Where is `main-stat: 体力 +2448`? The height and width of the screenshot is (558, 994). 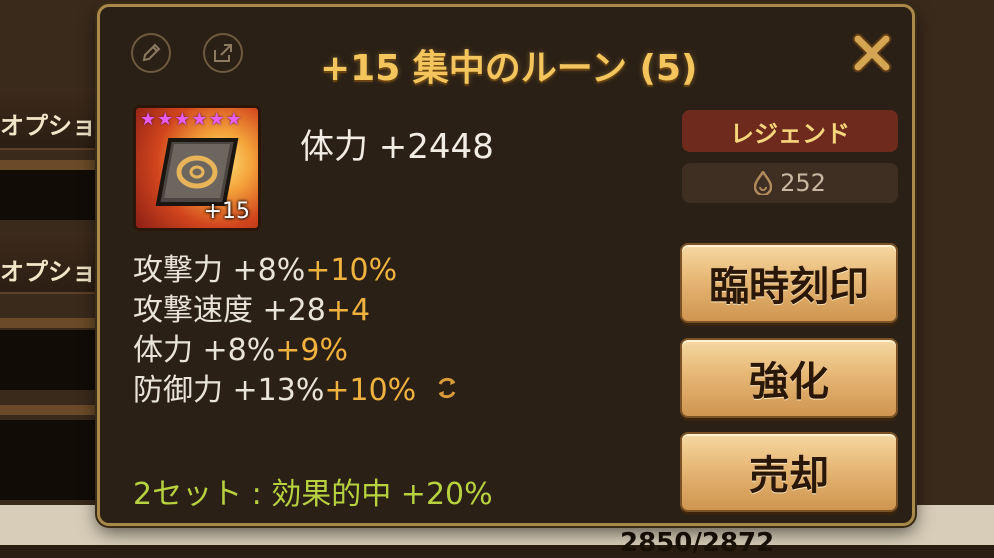
main-stat: 体力 +2448 is located at coordinates (397, 147).